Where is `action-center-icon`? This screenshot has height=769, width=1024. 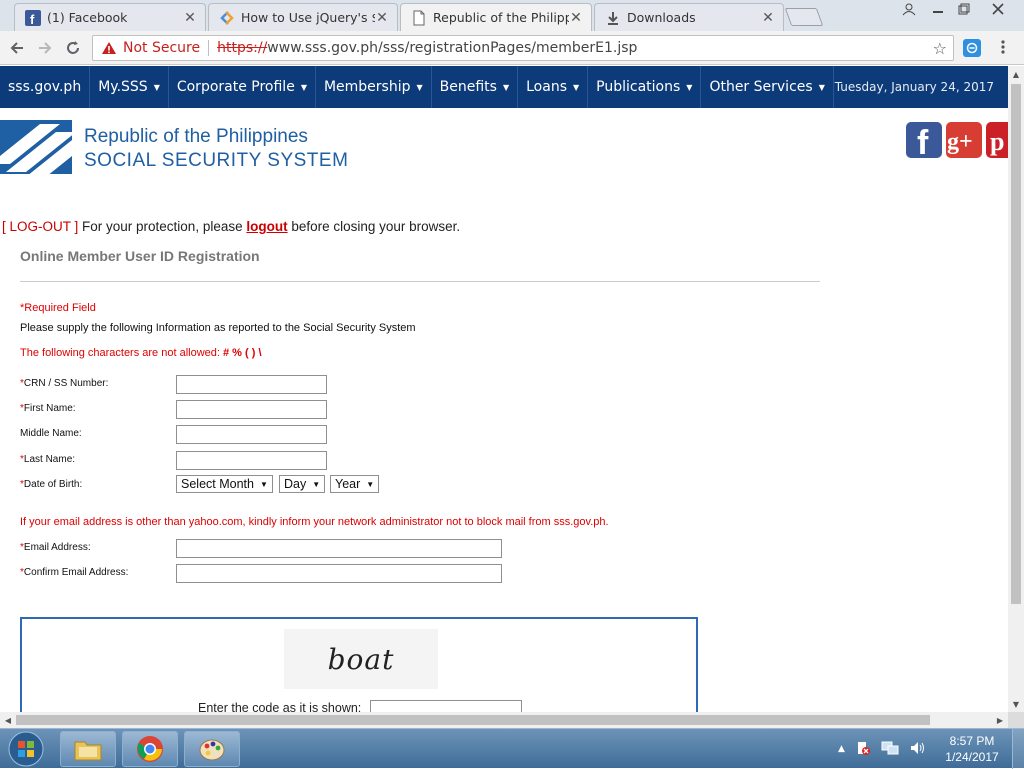
action-center-icon is located at coordinates (863, 749).